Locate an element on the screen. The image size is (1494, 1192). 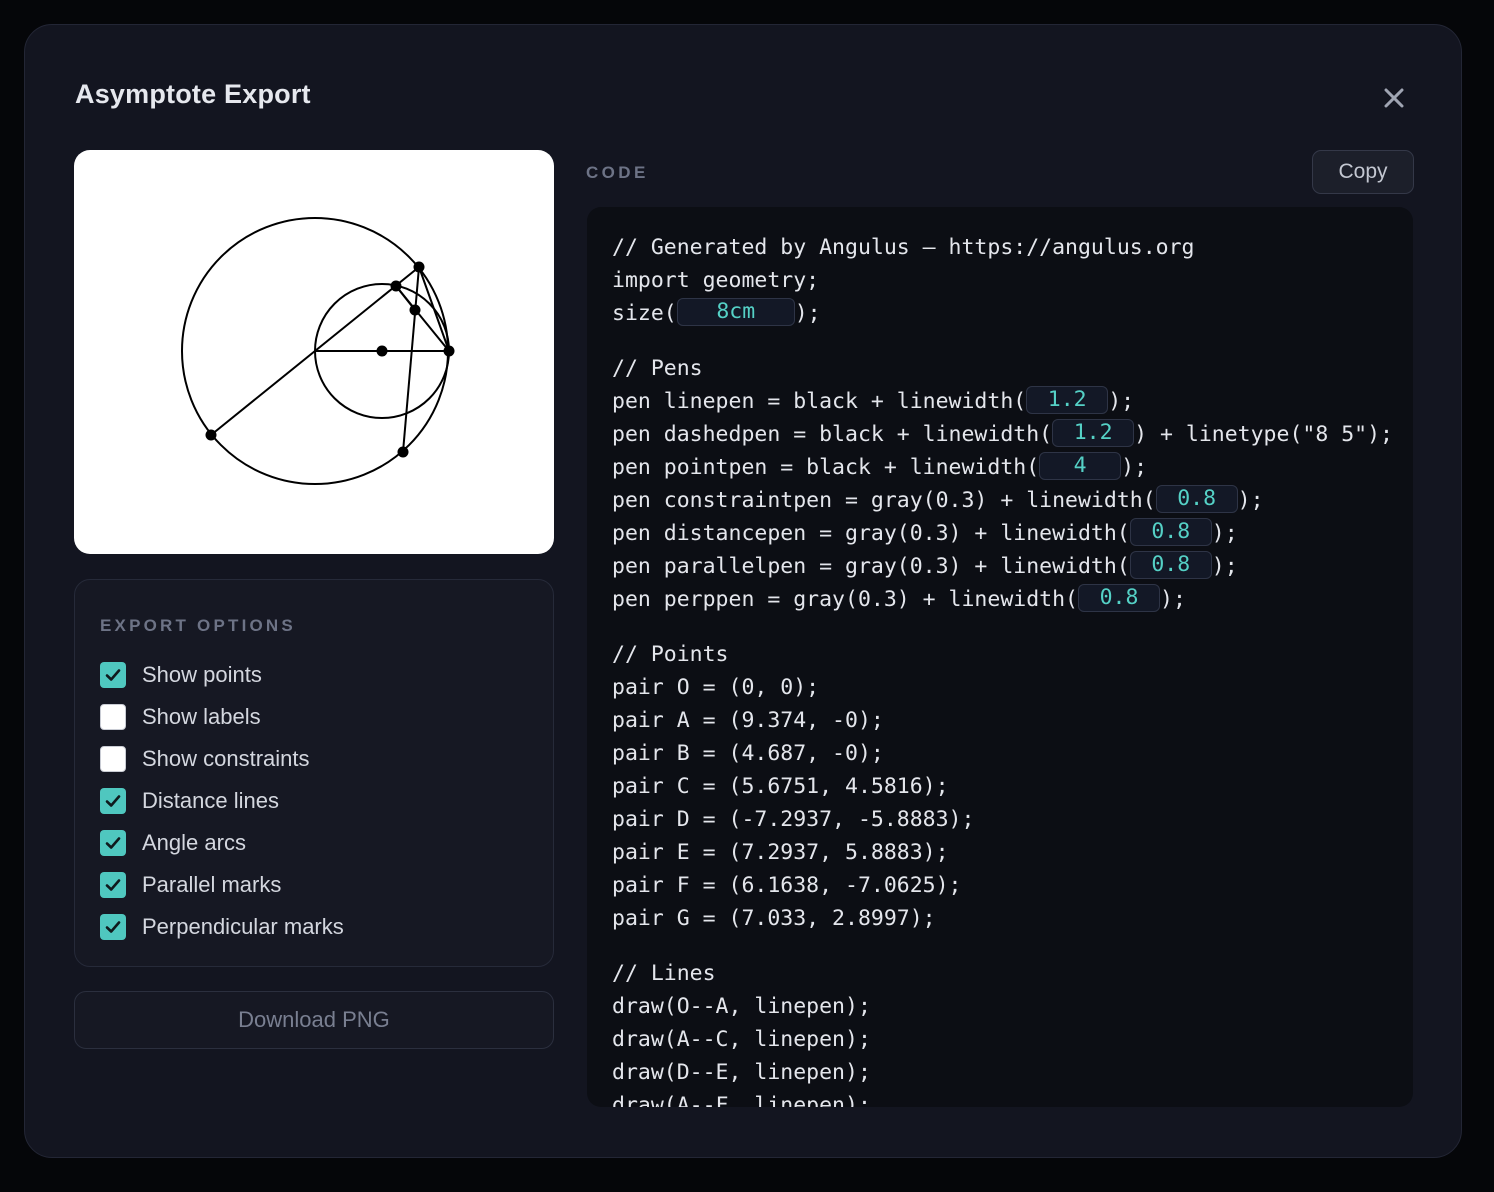
option-show-points: Show points is located at coordinates (181, 675).